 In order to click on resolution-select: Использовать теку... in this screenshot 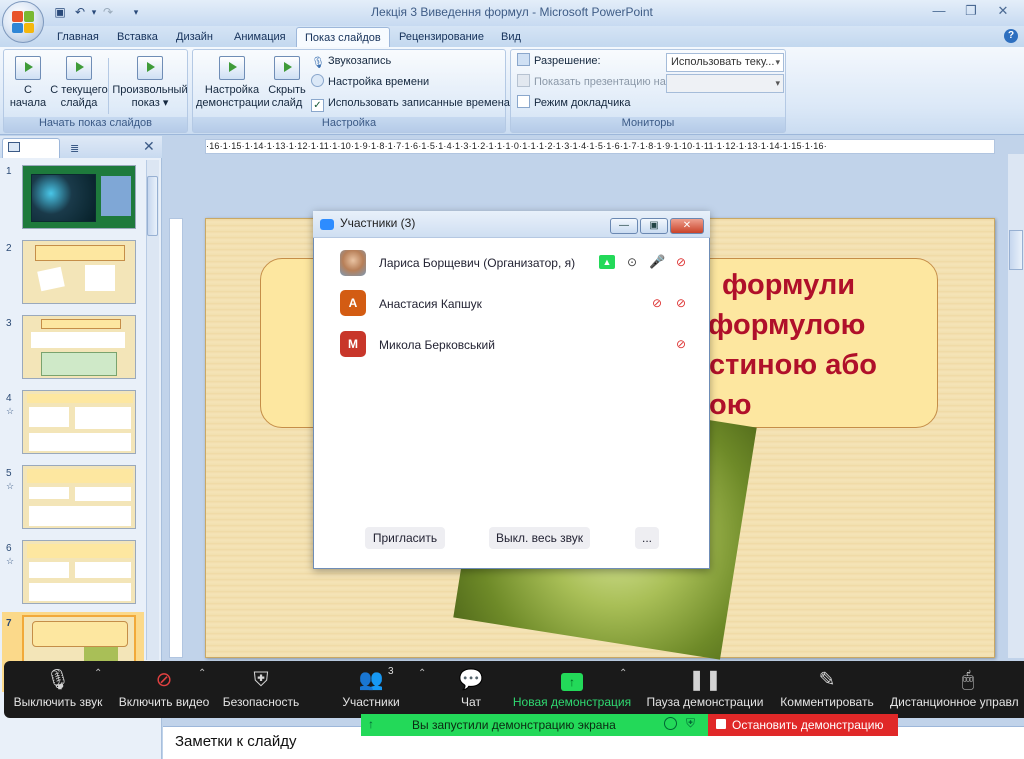, I will do `click(725, 62)`.